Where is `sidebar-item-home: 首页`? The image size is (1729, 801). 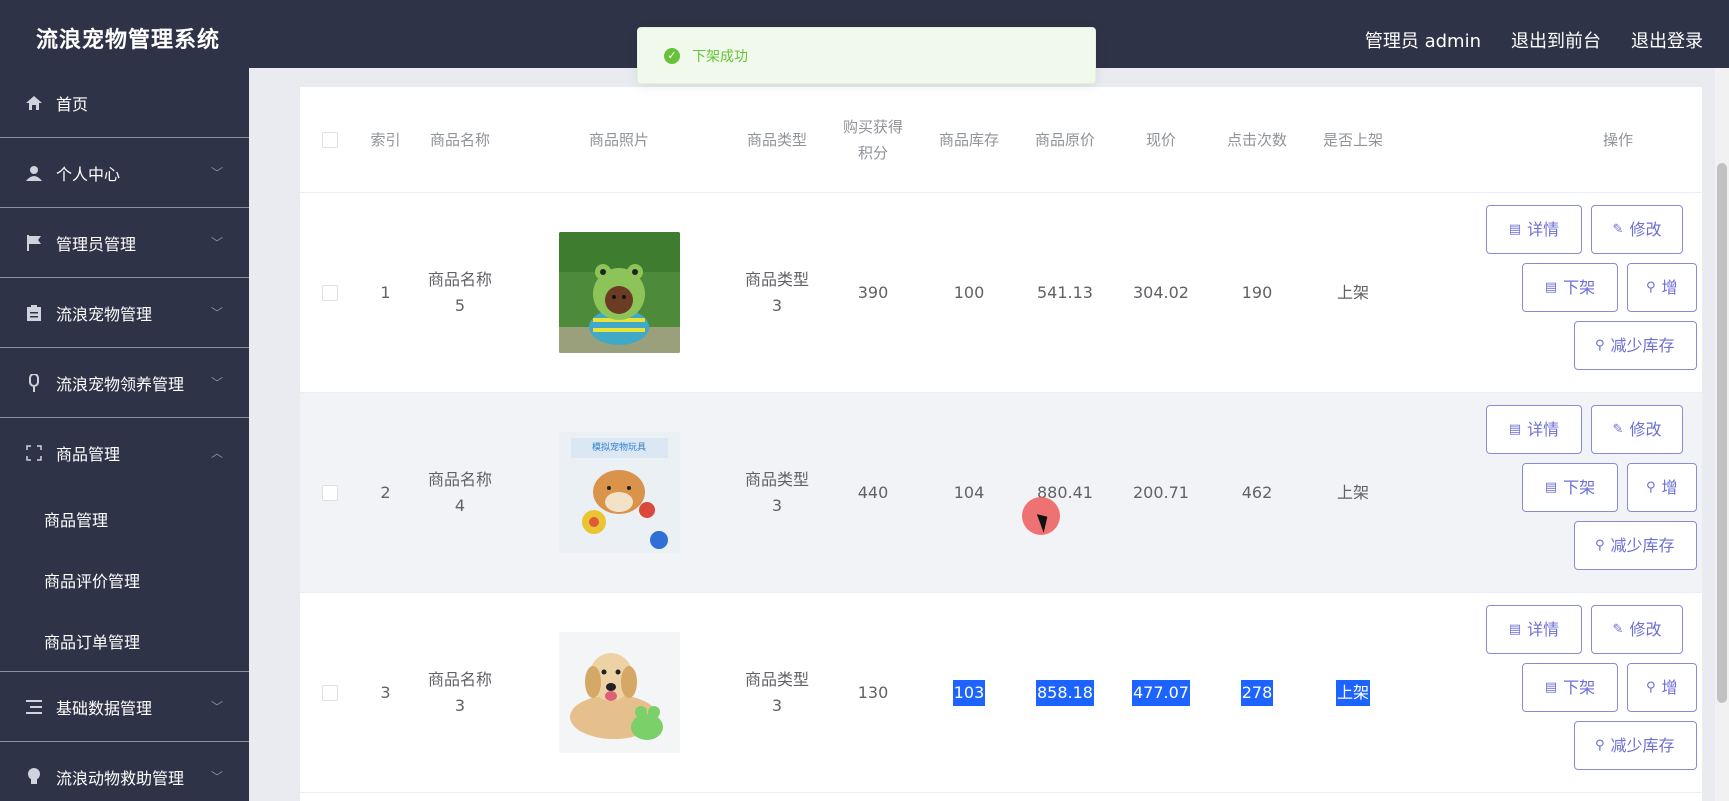
sidebar-item-home: 首页 is located at coordinates (124, 103).